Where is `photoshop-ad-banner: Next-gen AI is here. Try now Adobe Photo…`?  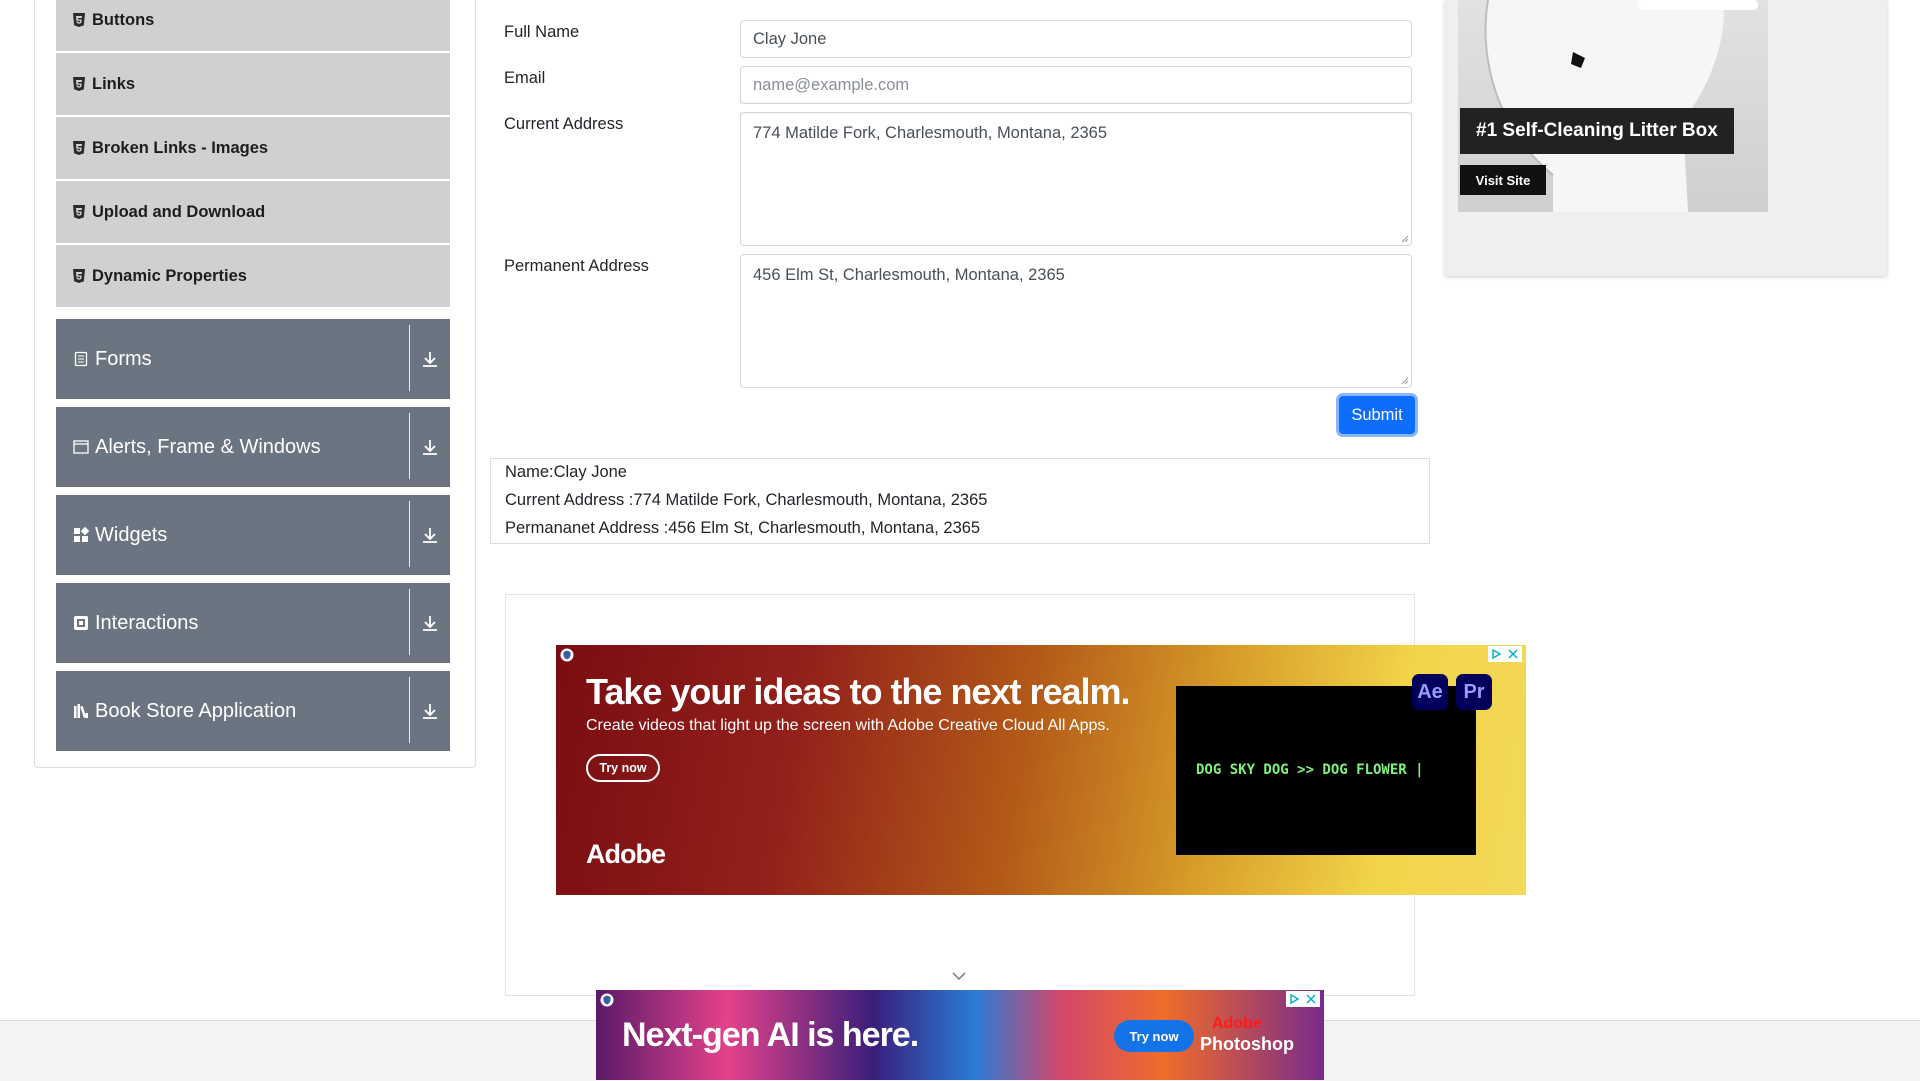 photoshop-ad-banner: Next-gen AI is here. Try now Adobe Photo… is located at coordinates (960, 1035).